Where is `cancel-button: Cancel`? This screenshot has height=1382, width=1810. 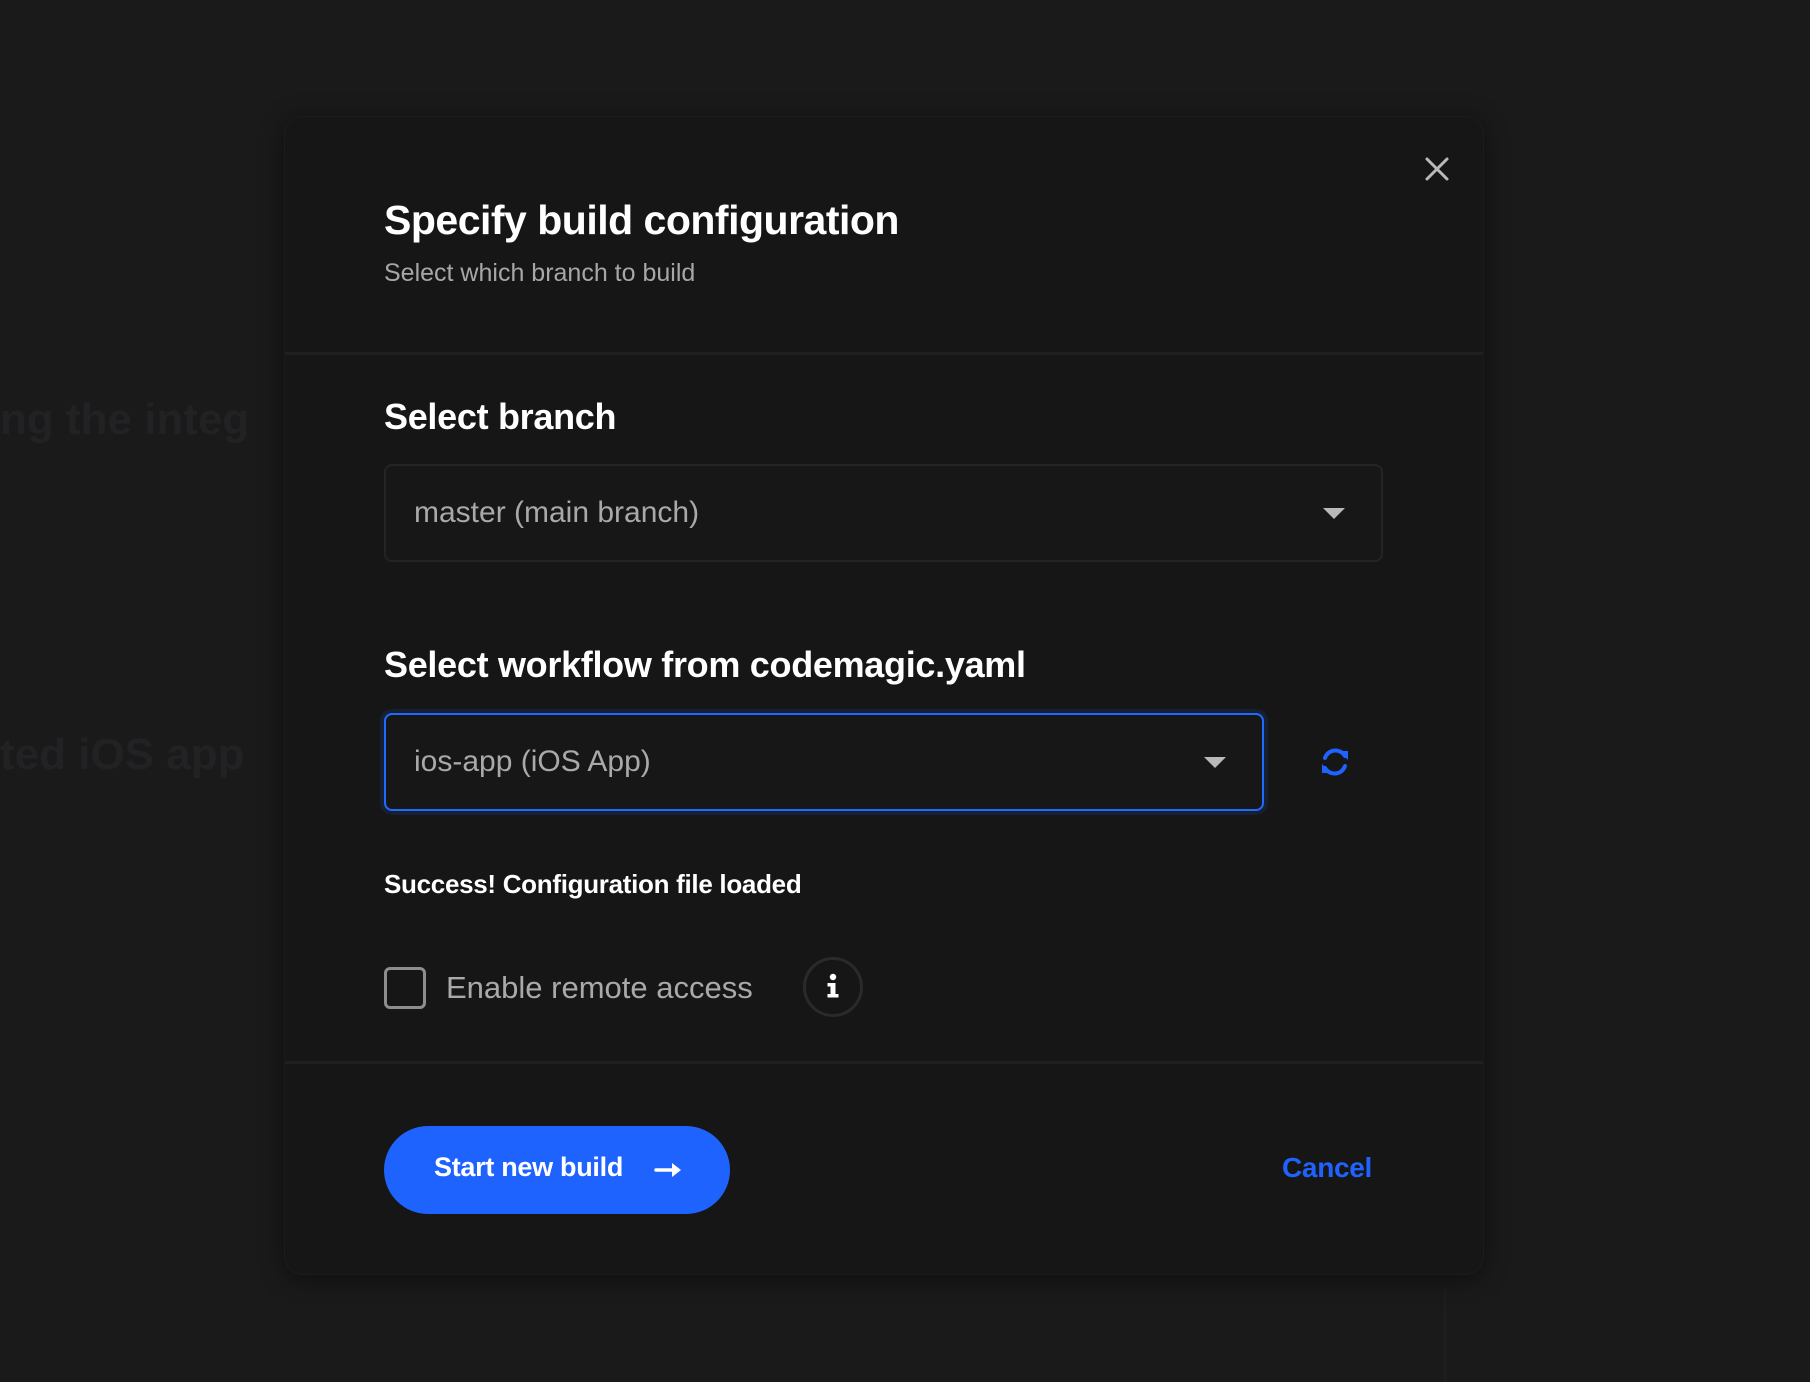 cancel-button: Cancel is located at coordinates (1327, 1168).